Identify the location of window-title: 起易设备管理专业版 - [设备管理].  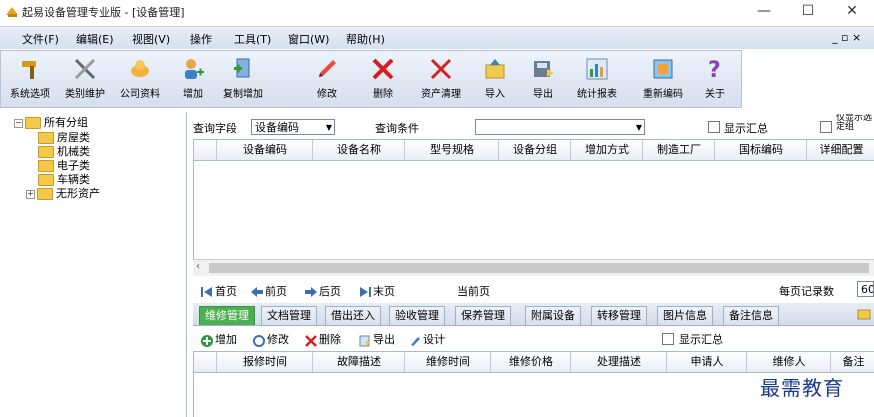
(103, 12).